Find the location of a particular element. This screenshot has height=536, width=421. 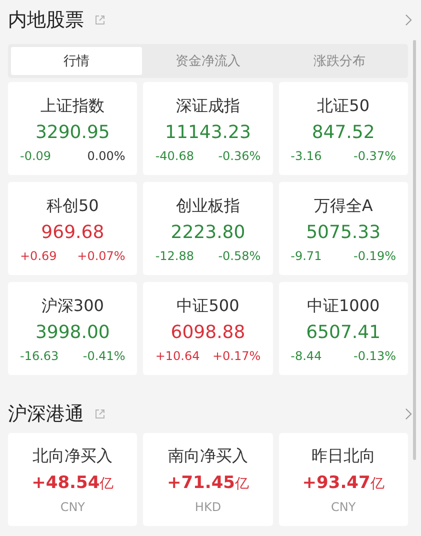

change-percent: +0.07% is located at coordinates (101, 255).